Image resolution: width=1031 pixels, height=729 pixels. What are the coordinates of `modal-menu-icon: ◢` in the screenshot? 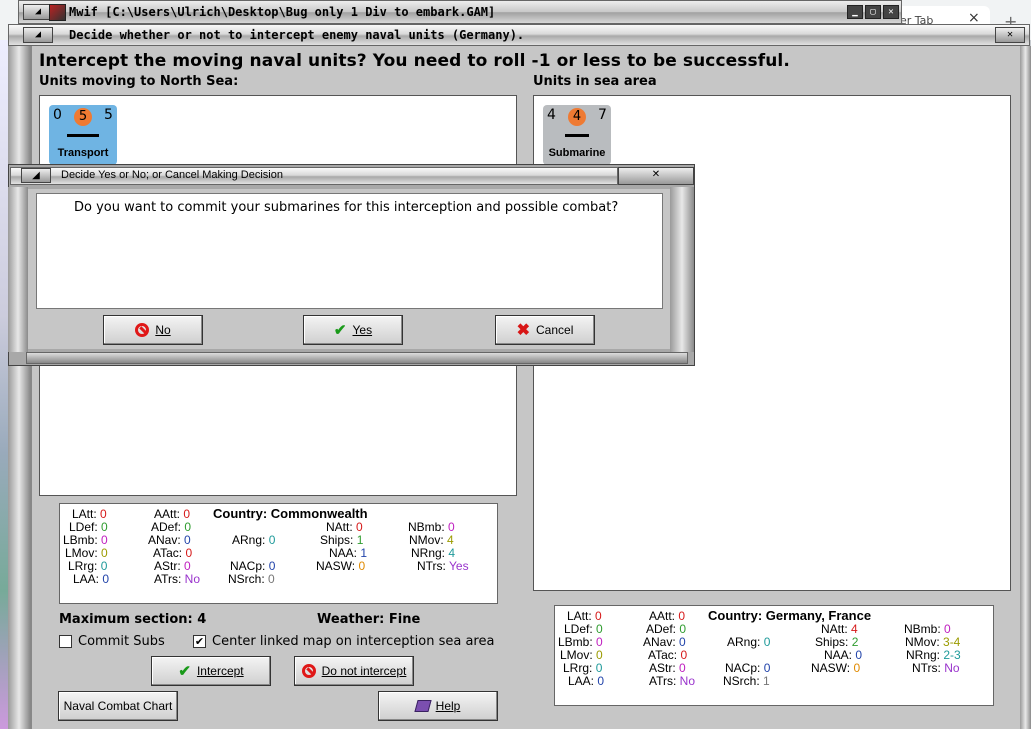 It's located at (36, 175).